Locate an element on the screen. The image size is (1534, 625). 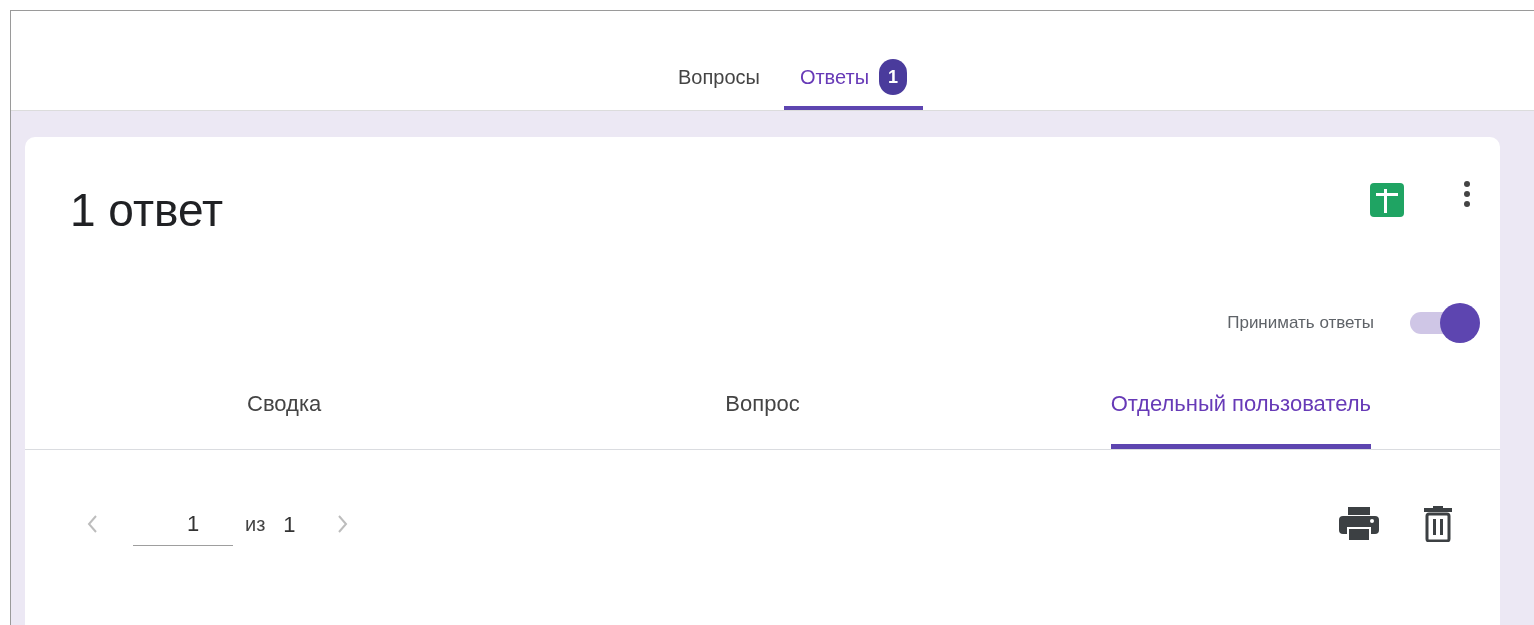
spreadsheet-icon is located at coordinates (1387, 200).